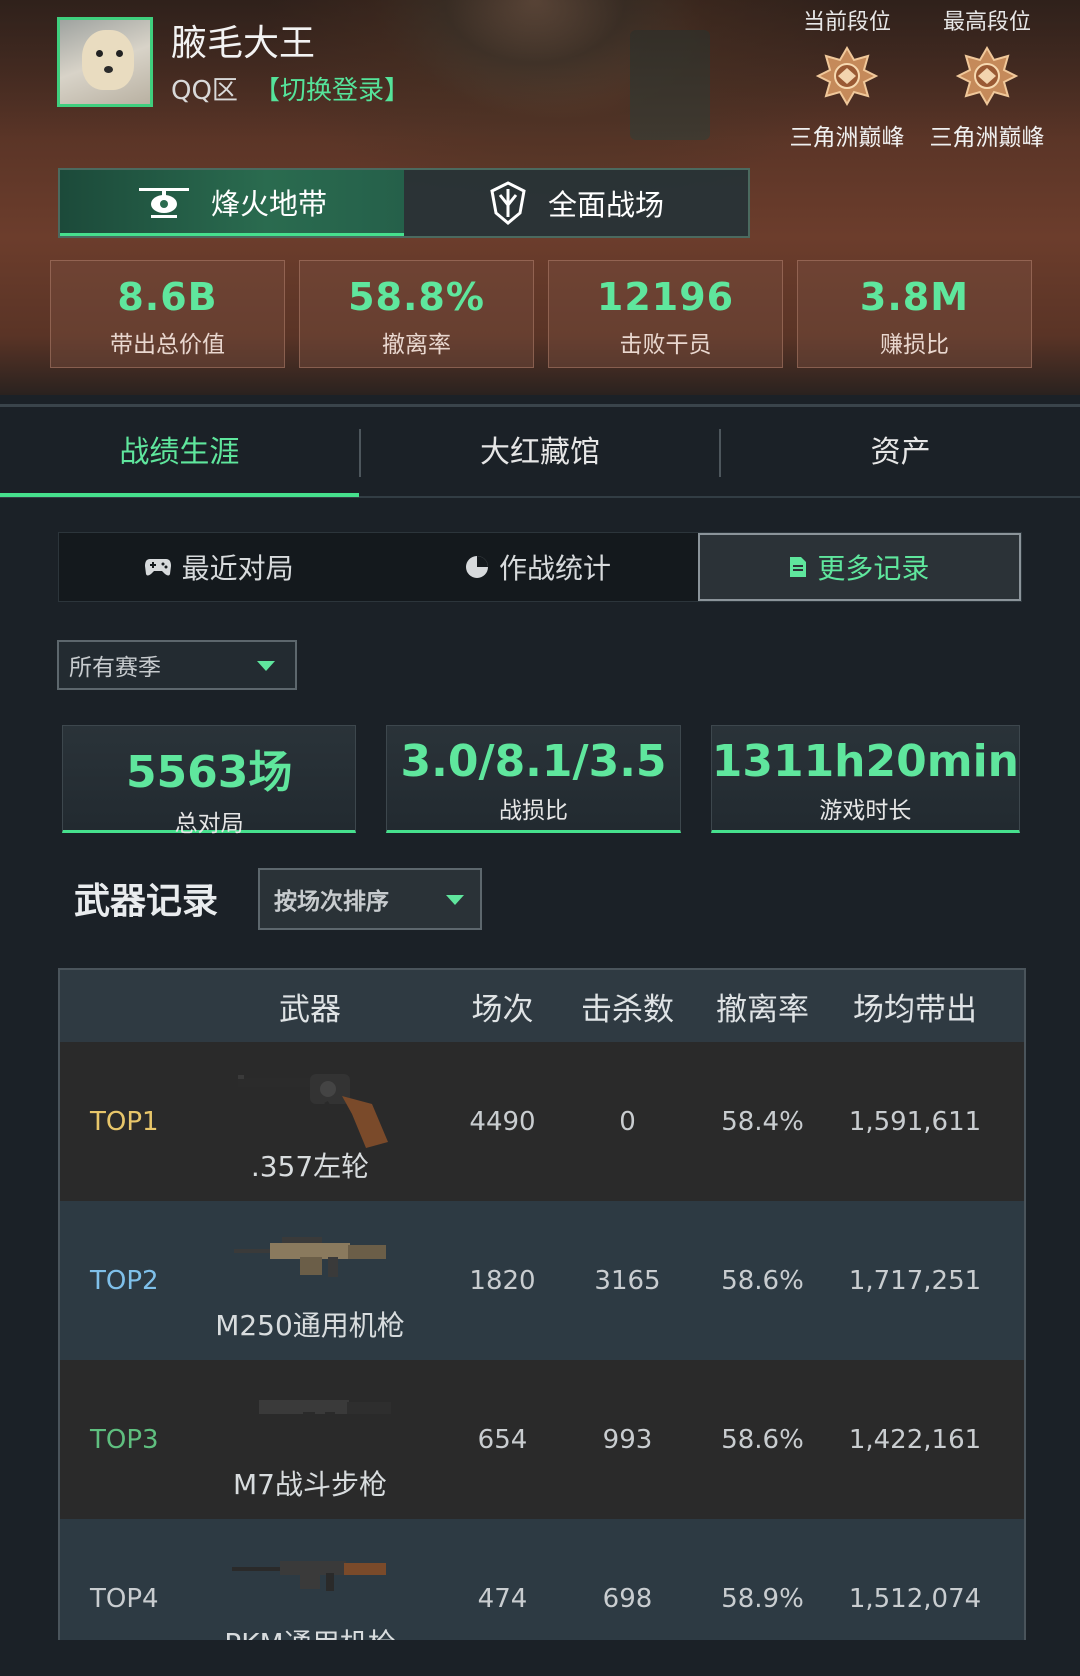  I want to click on subtab-combat-stats: 作战统计, so click(537, 567).